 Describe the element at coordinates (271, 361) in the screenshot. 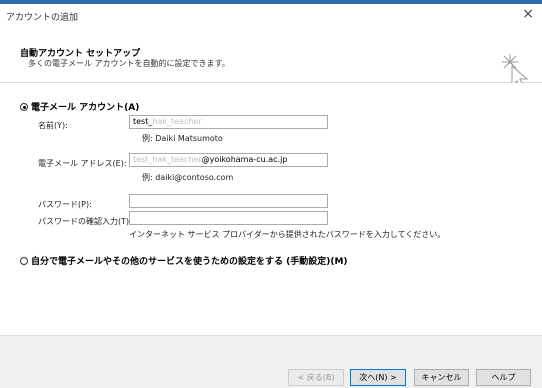

I see `dialog-footer: < 戻る(B) 次へ(N) > キャンセル ヘルプ` at that location.